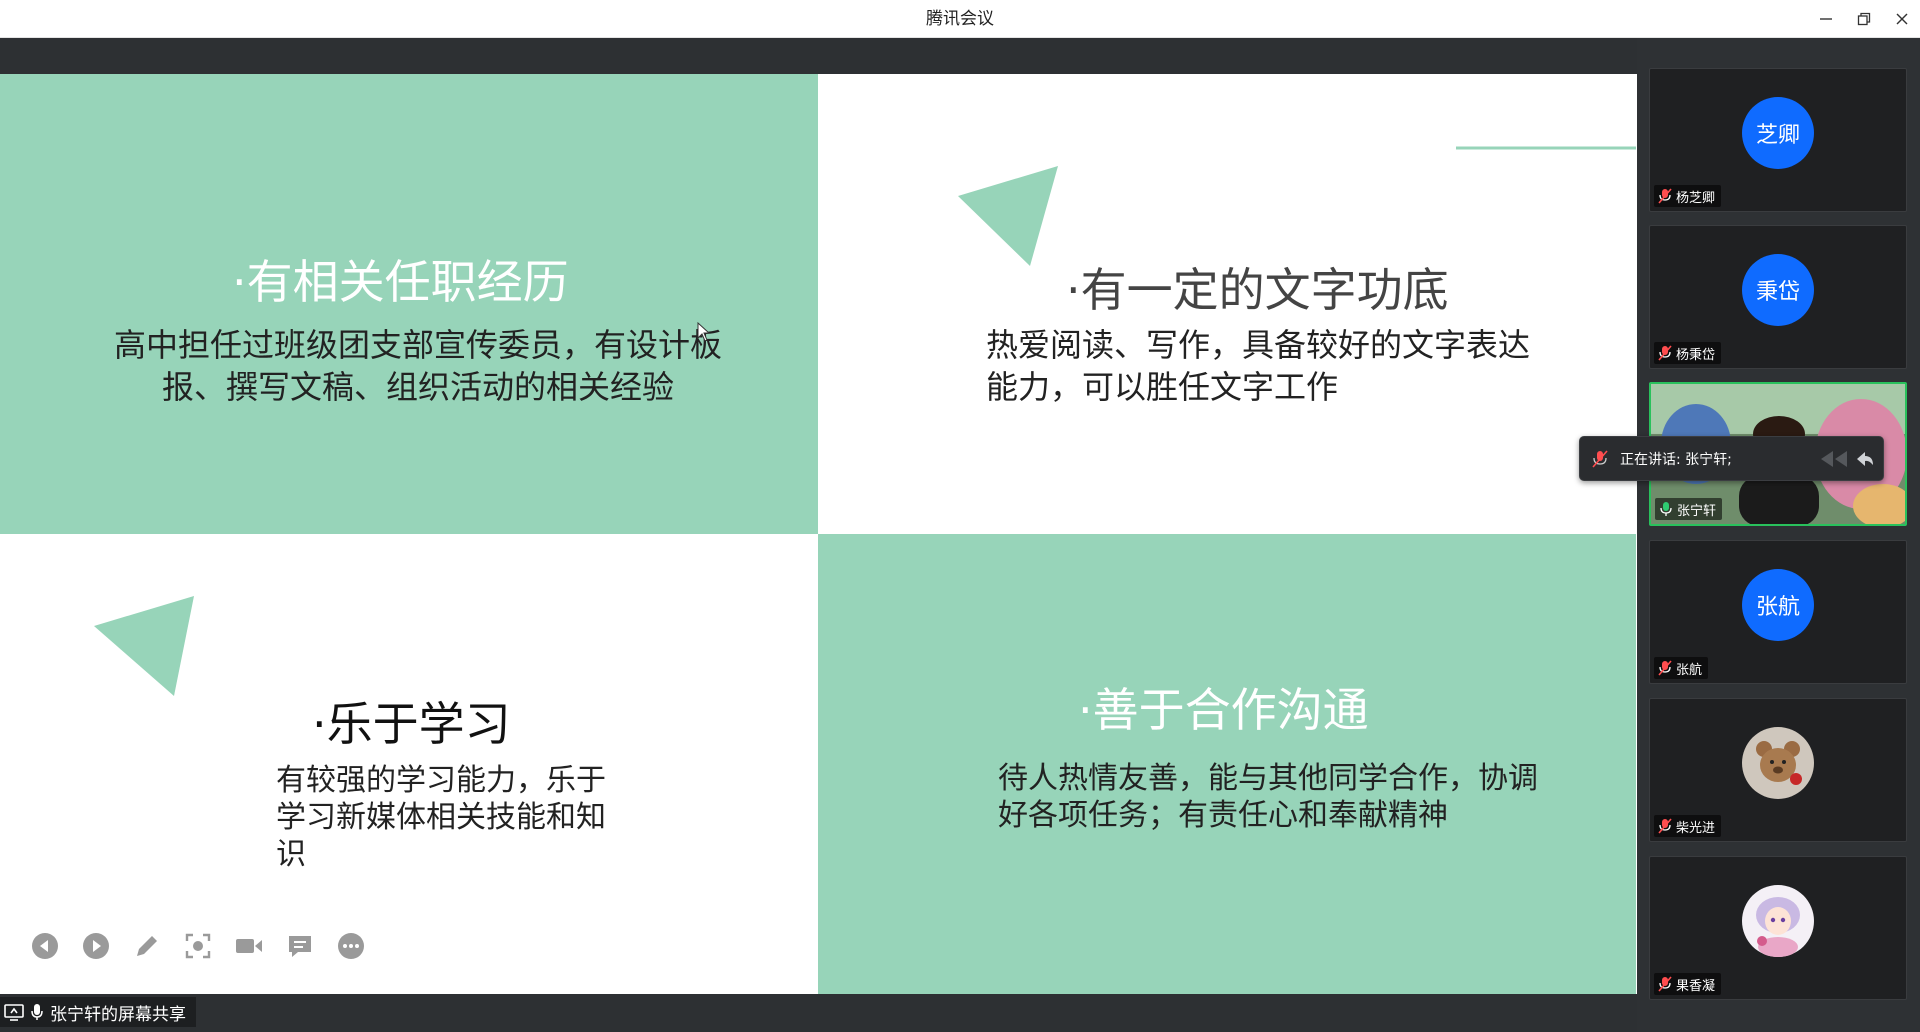  Describe the element at coordinates (1778, 535) in the screenshot. I see `participants-panel: 芝卿 杨芝卿 秉岱 杨秉岱 张宁轩 张航 张航 柴光进 果香凝` at that location.